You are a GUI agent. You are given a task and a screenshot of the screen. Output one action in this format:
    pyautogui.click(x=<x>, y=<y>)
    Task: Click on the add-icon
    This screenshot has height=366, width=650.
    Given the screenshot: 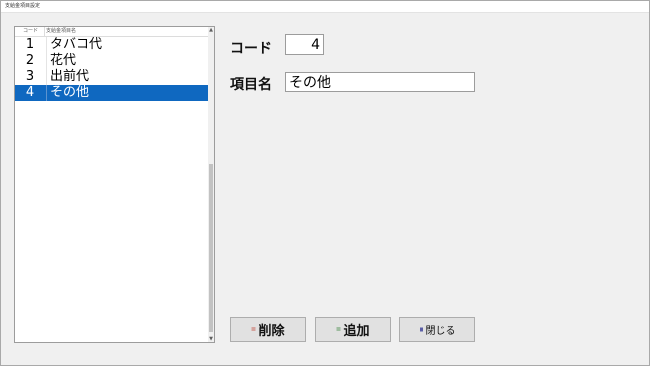 What is the action you would take?
    pyautogui.click(x=338, y=329)
    